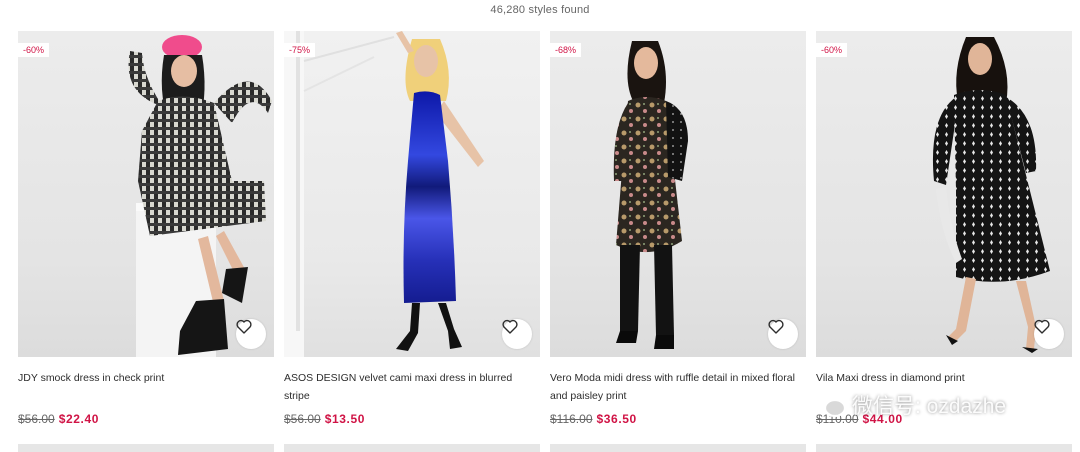 The image size is (1080, 452). Describe the element at coordinates (678, 419) in the screenshot. I see `product-price: $116.00 $36.50` at that location.